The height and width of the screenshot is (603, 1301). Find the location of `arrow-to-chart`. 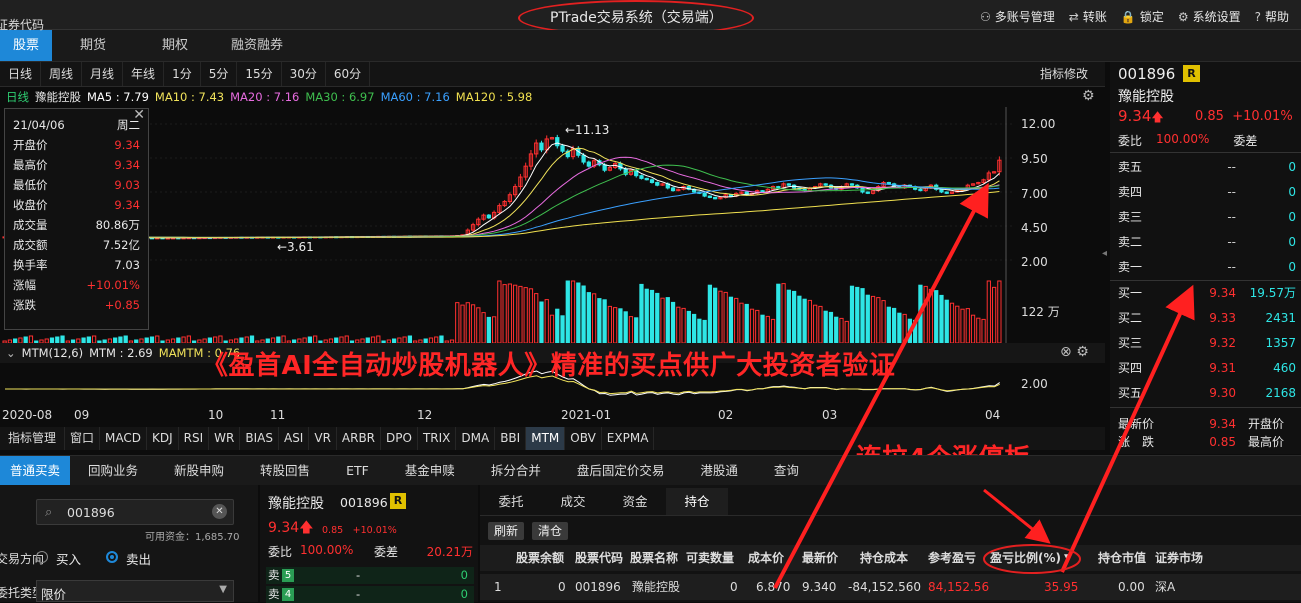

arrow-to-chart is located at coordinates (881, 385).